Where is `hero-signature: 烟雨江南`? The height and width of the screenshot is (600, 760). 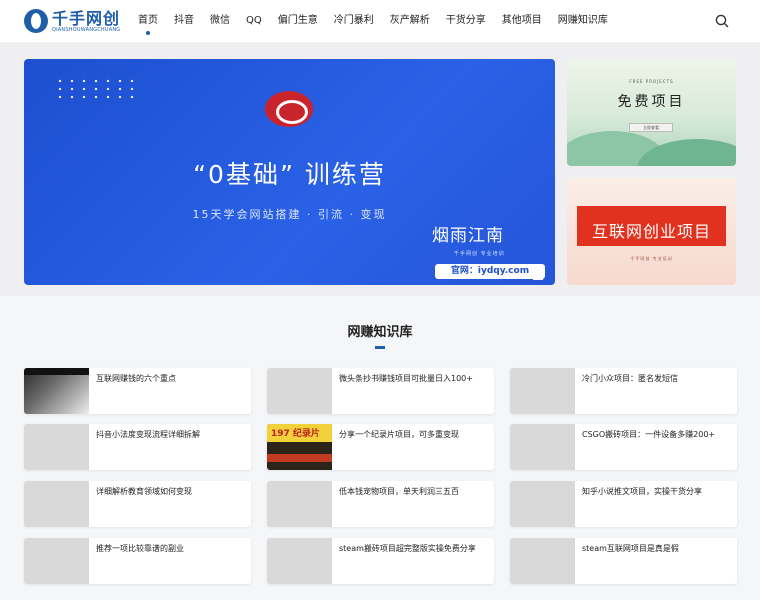 hero-signature: 烟雨江南 is located at coordinates (468, 236).